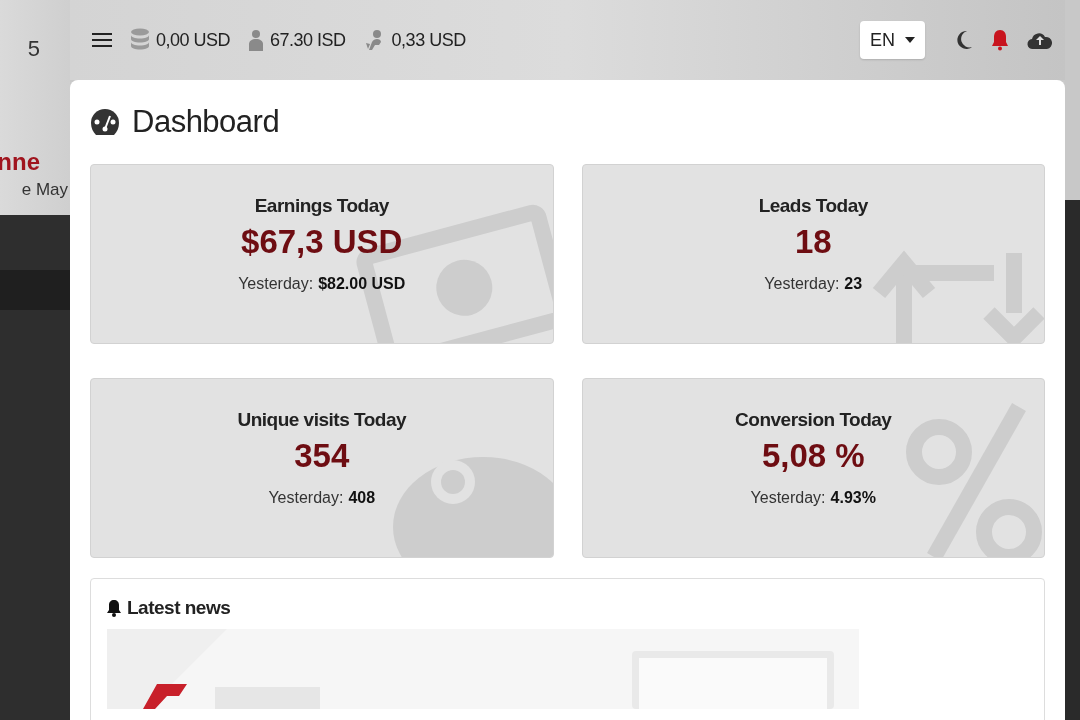 This screenshot has height=720, width=1080. What do you see at coordinates (33, 49) in the screenshot?
I see `counter-text: 5` at bounding box center [33, 49].